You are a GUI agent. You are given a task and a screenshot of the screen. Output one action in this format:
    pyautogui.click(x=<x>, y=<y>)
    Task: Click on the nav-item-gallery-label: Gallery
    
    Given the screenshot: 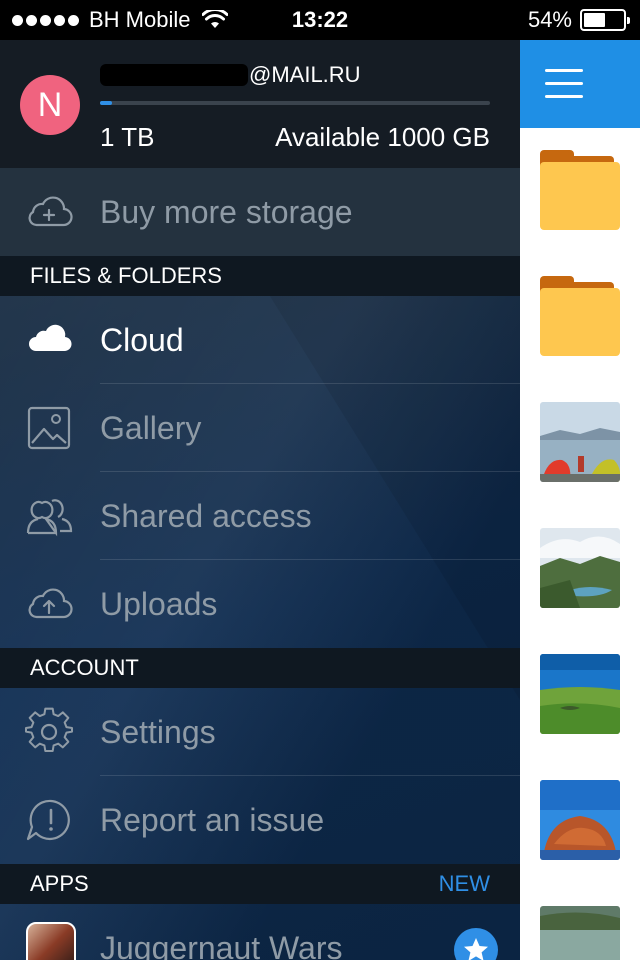 What is the action you would take?
    pyautogui.click(x=151, y=428)
    